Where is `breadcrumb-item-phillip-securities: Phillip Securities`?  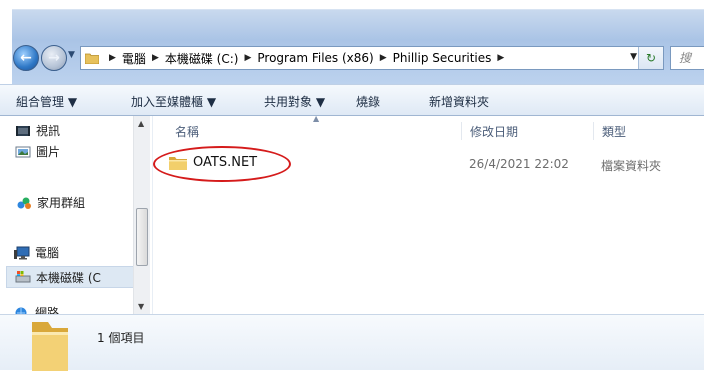
breadcrumb-item-phillip-securities: Phillip Securities is located at coordinates (442, 58).